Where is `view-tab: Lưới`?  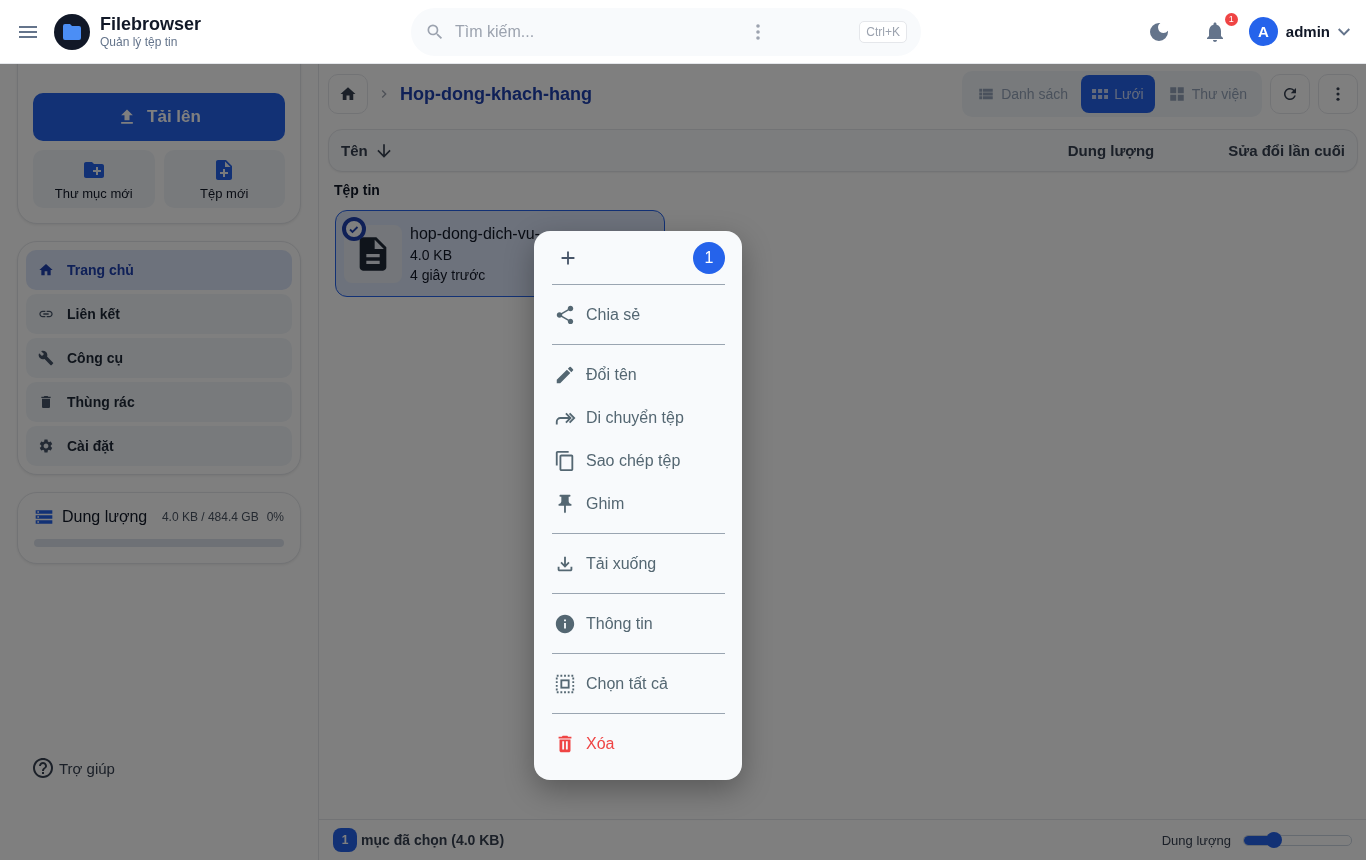 view-tab: Lưới is located at coordinates (1118, 94).